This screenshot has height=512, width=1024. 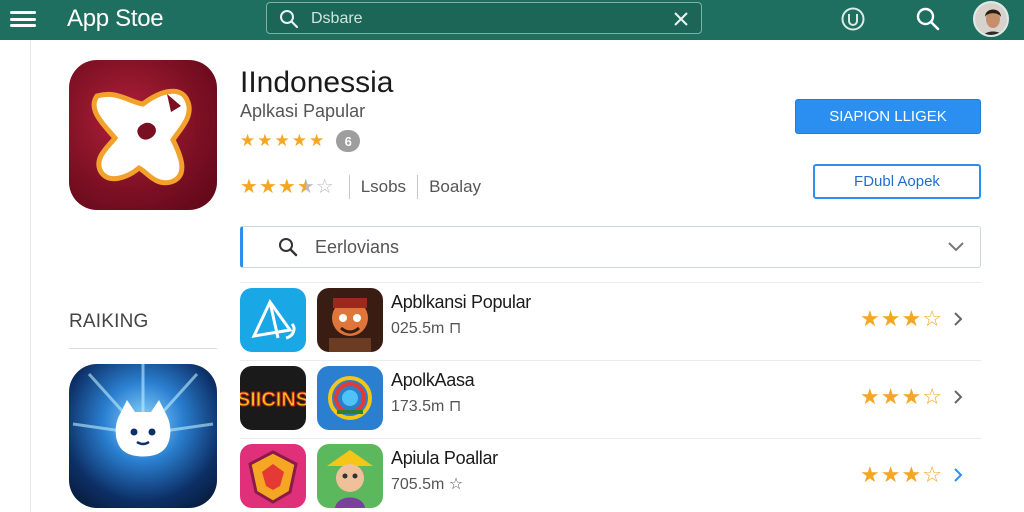 I want to click on paper-plane-icon, so click(x=273, y=320).